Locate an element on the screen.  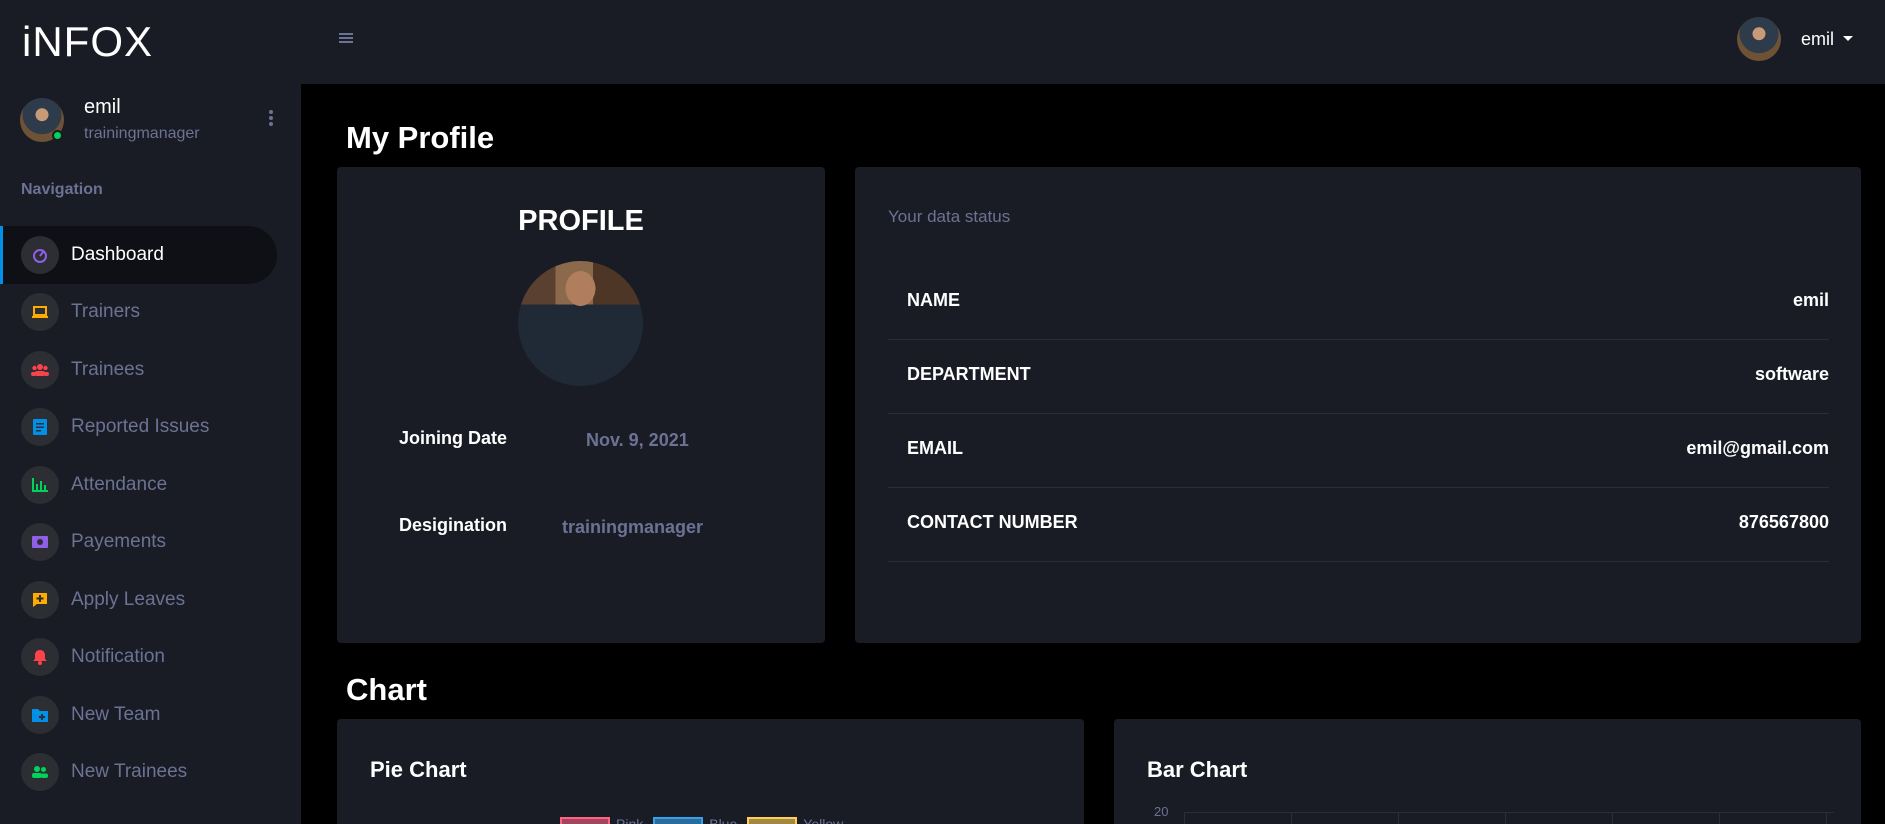
users-icon is located at coordinates (40, 369).